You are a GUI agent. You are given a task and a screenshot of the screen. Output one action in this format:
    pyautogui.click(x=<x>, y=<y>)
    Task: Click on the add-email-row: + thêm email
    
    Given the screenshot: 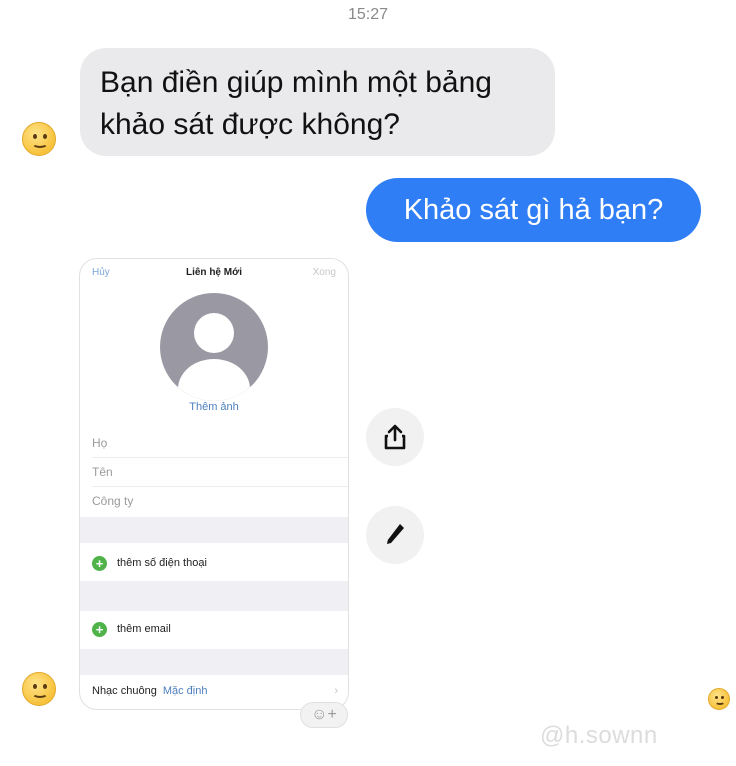 What is the action you would take?
    pyautogui.click(x=131, y=629)
    